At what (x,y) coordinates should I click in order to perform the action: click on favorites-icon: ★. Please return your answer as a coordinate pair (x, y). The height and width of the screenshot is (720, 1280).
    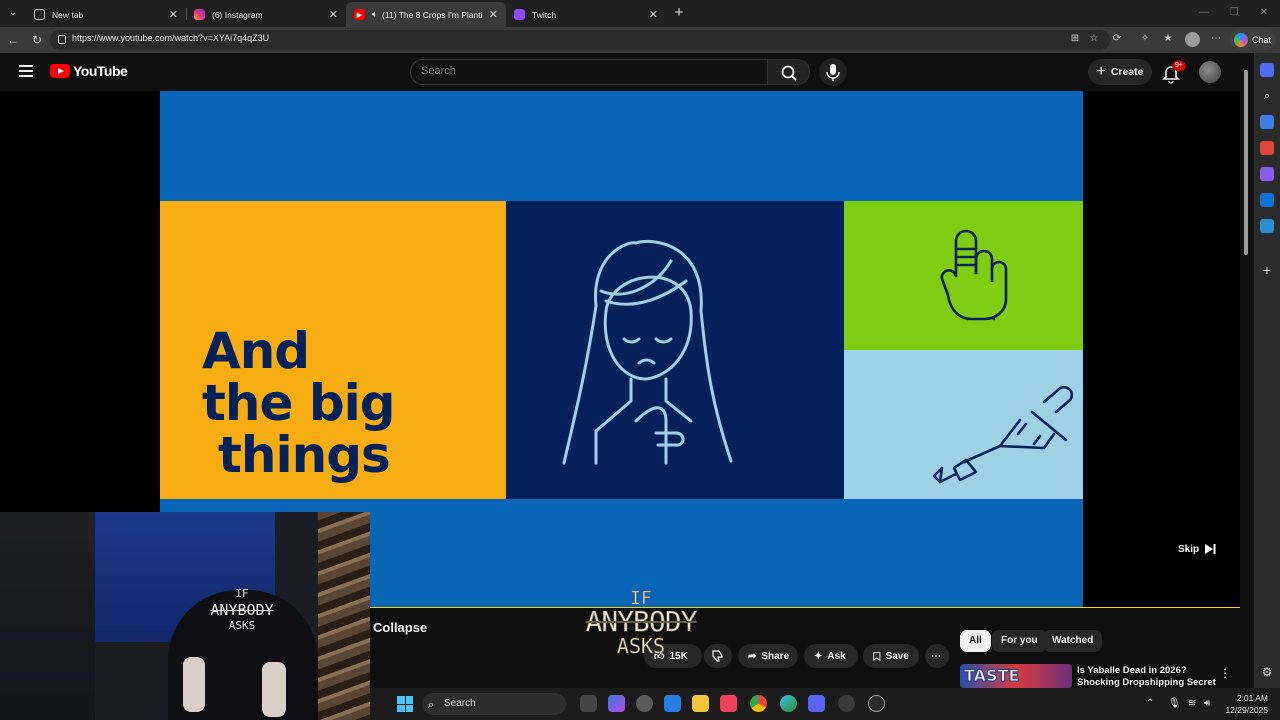
    Looking at the image, I should click on (1168, 39).